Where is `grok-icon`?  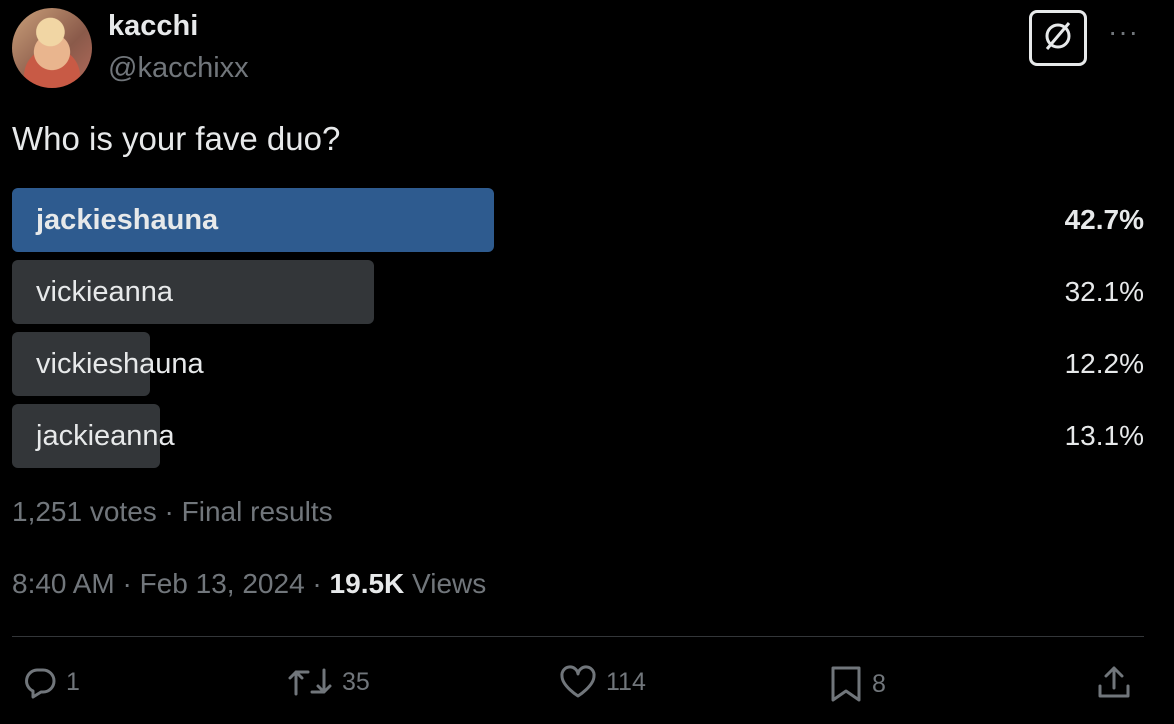
grok-icon is located at coordinates (1058, 38).